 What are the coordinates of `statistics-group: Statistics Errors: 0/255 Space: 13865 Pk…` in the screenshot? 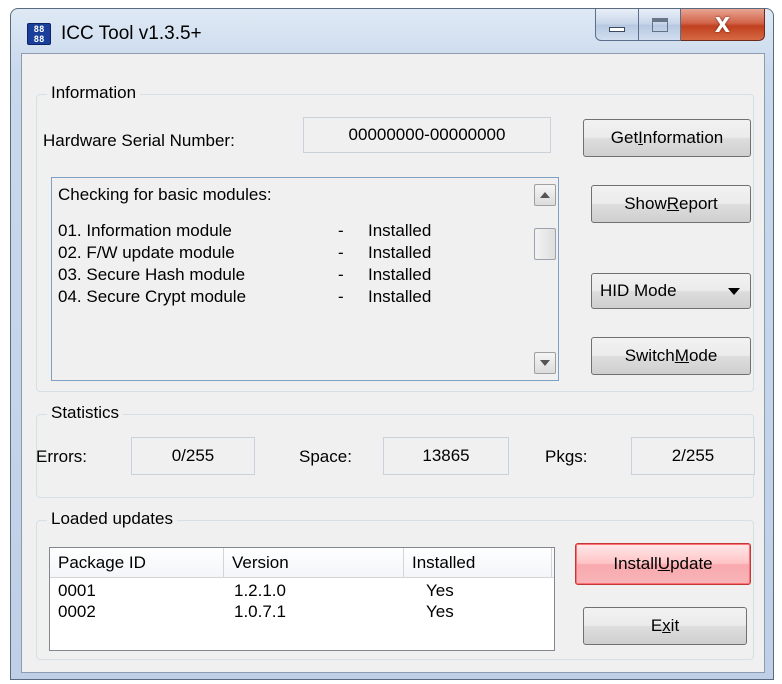 It's located at (395, 450).